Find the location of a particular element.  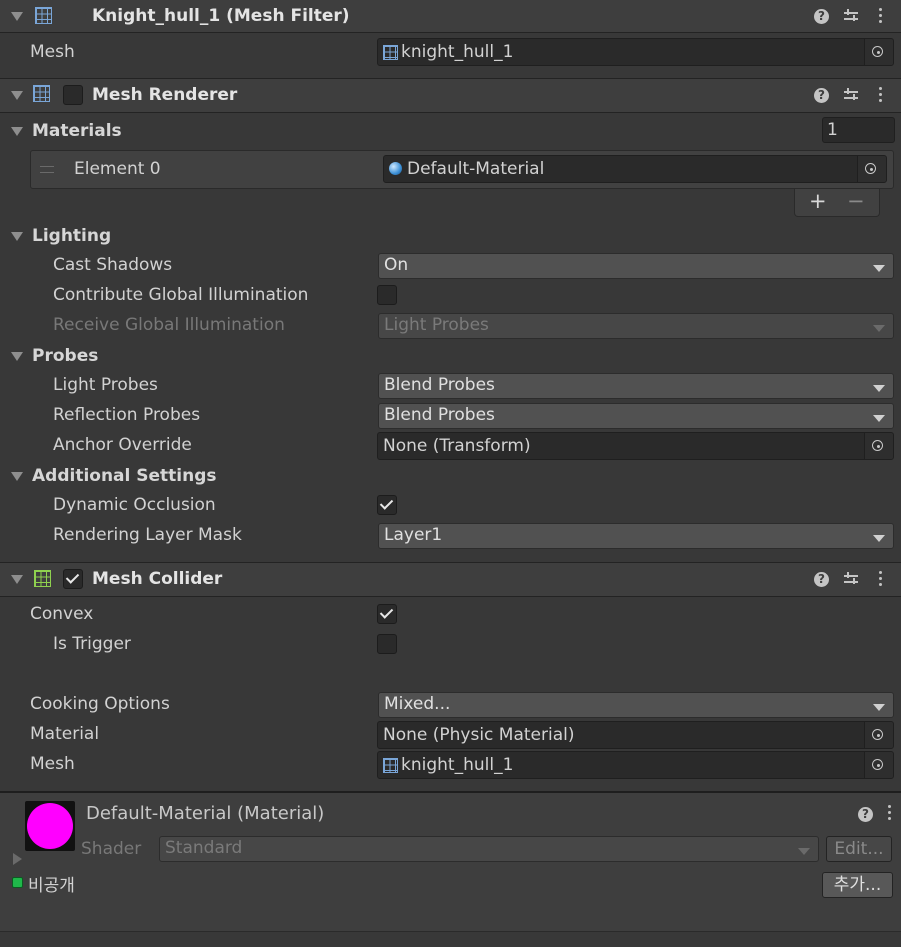

receive-gi-label: Receive Global Illumination is located at coordinates (169, 325).